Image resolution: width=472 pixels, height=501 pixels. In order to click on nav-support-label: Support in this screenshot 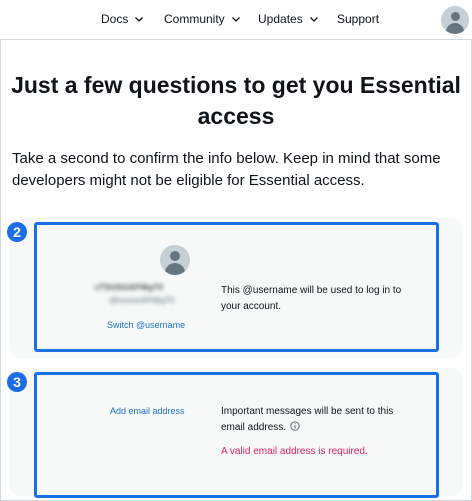, I will do `click(358, 19)`.